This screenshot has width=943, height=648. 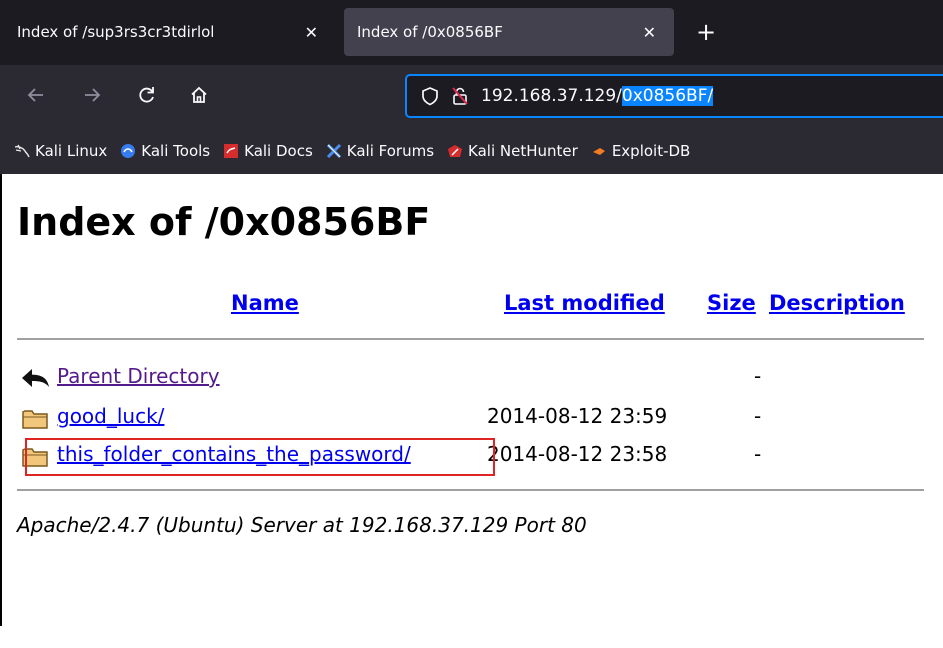 I want to click on bookmark-label: Kali Forums, so click(x=390, y=151).